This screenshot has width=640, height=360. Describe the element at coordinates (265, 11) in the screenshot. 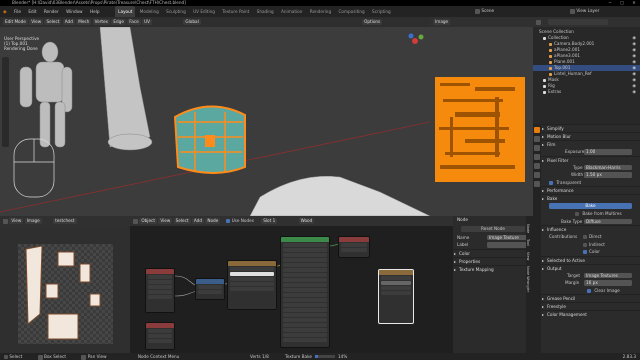

I see `tab-shading: Shading` at that location.